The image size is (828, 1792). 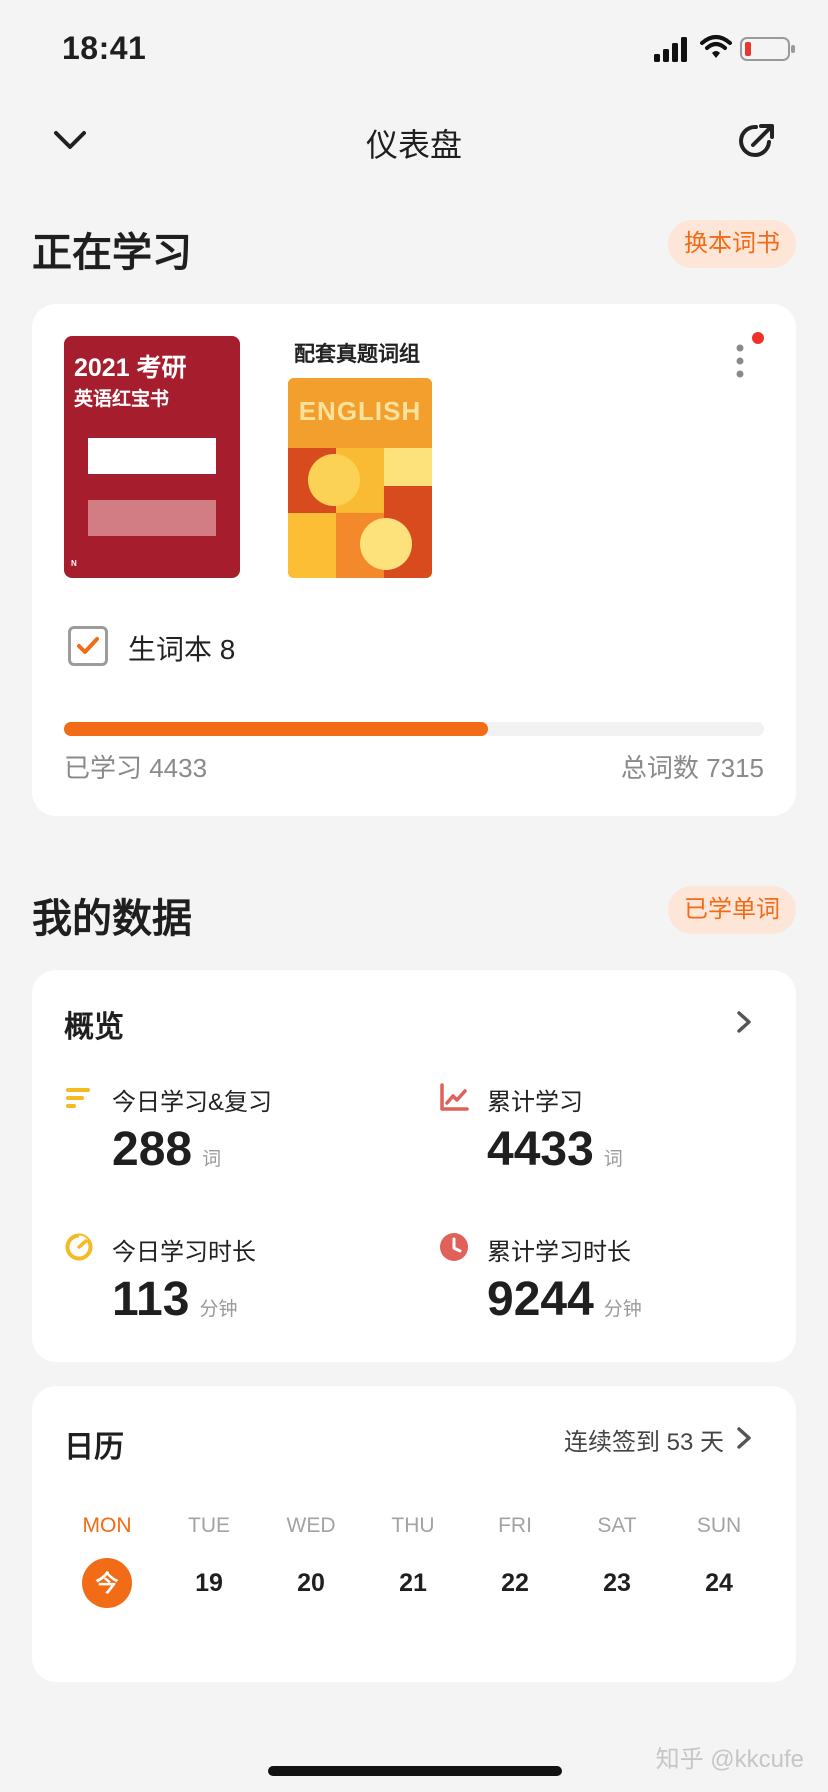 I want to click on signal-icon, so click(x=670, y=49).